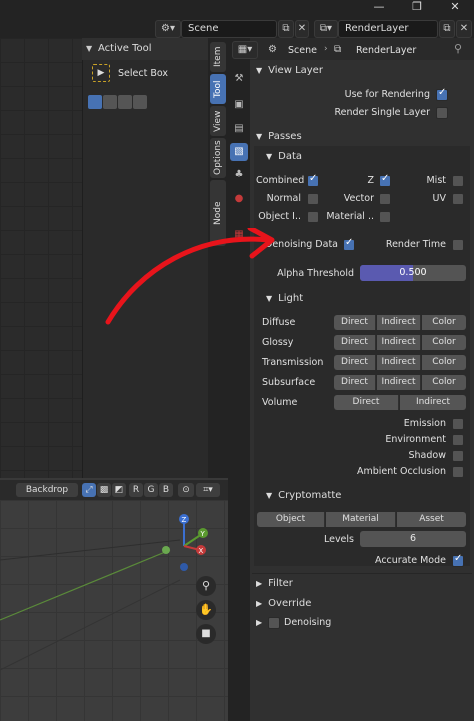  I want to click on mode-subtract-icon, so click(125, 102).